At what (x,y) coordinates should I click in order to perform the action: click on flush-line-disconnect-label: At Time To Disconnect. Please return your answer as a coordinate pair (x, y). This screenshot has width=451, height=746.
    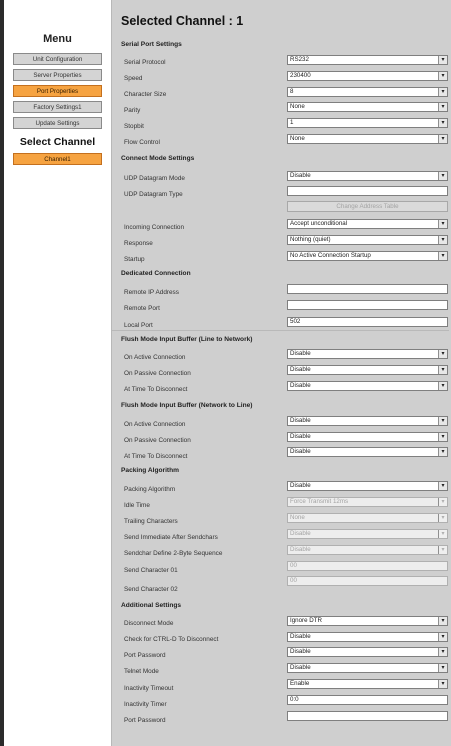
    Looking at the image, I should click on (156, 389).